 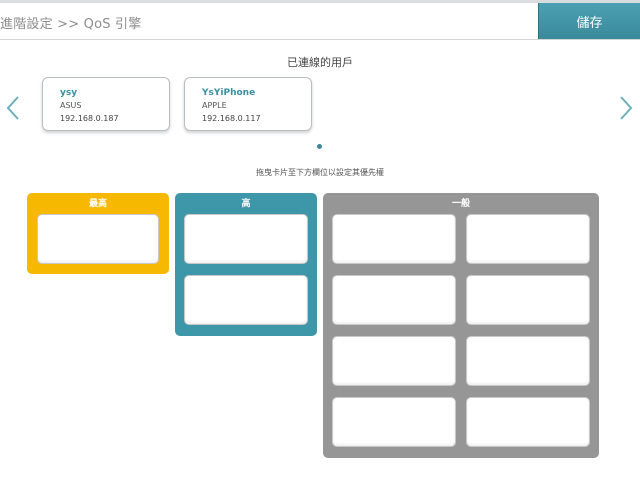 I want to click on device-vendor: ASUS, so click(x=71, y=105).